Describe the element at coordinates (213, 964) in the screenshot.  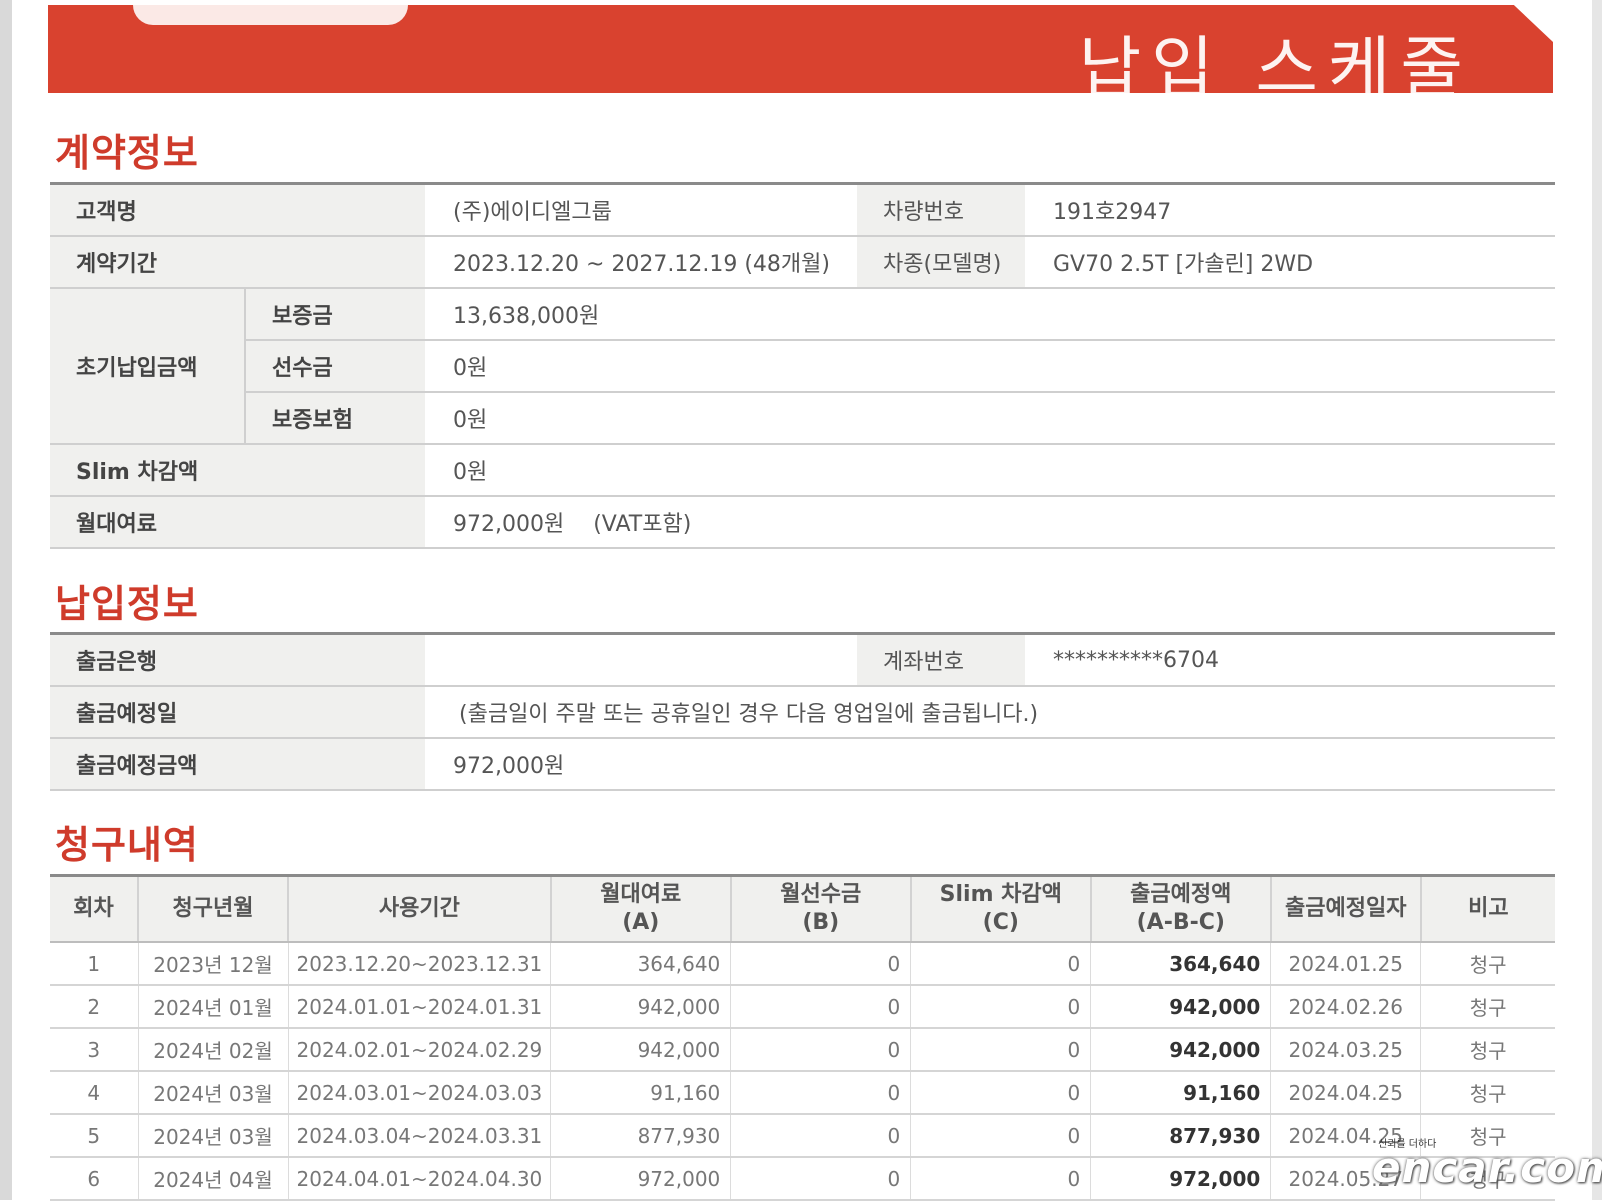
I see `month-cell: 2023년 12월` at that location.